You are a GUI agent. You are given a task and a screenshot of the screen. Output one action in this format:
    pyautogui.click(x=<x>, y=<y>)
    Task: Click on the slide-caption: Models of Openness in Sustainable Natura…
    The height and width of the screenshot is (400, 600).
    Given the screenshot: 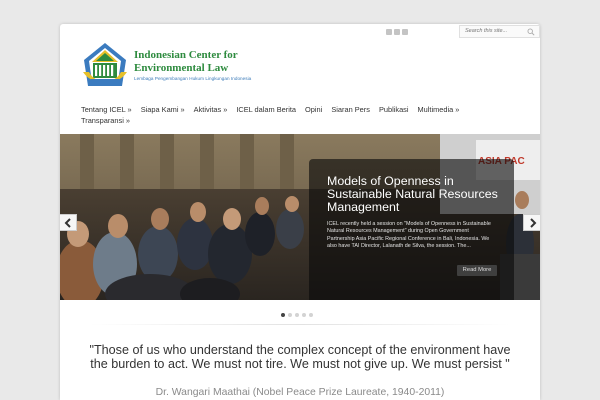 What is the action you would take?
    pyautogui.click(x=411, y=229)
    